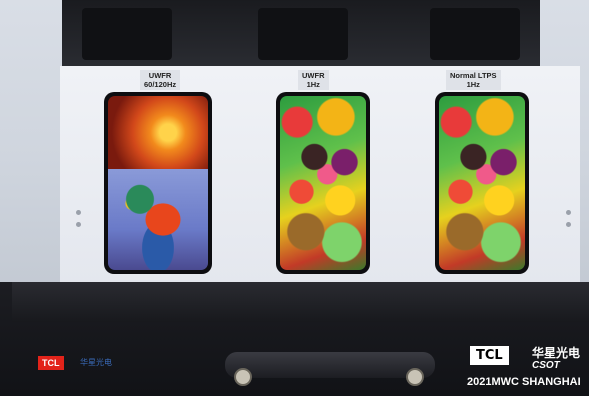 Image resolution: width=589 pixels, height=396 pixels. I want to click on label-left: UWFR 60/120Hz, so click(160, 80).